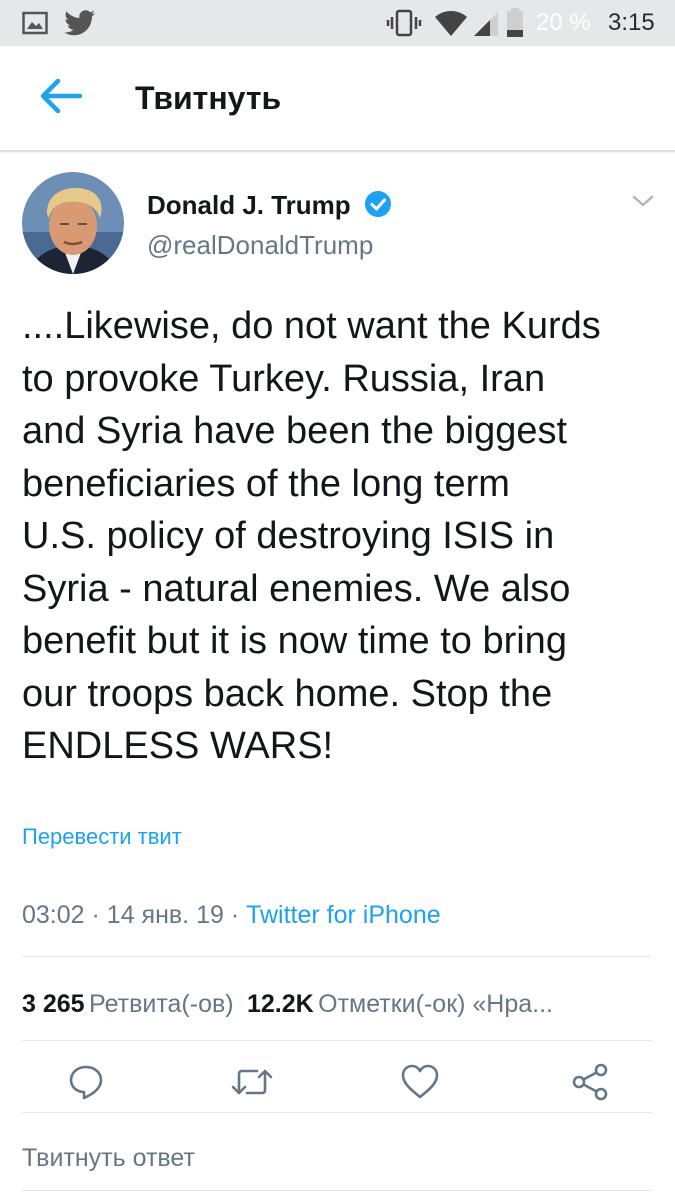 The image size is (675, 1200). What do you see at coordinates (102, 837) in the screenshot?
I see `translate-tweet-link: Перевести твит` at bounding box center [102, 837].